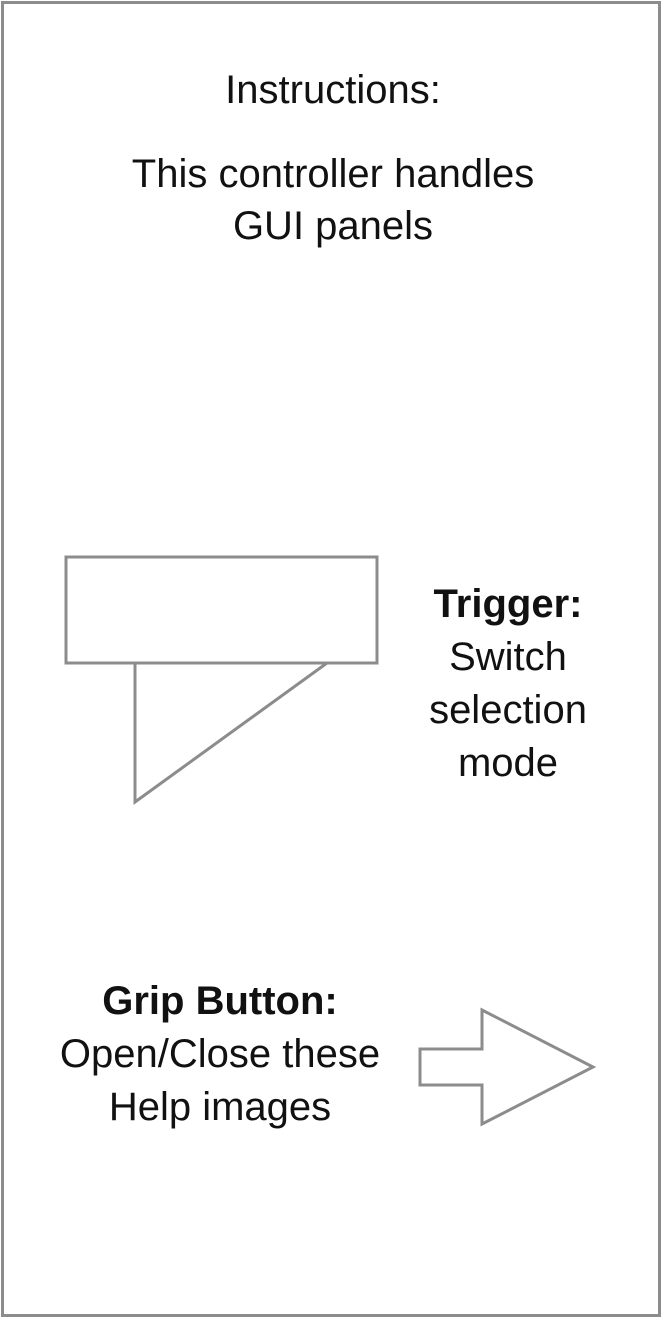  I want to click on trigger-body, so click(221, 610).